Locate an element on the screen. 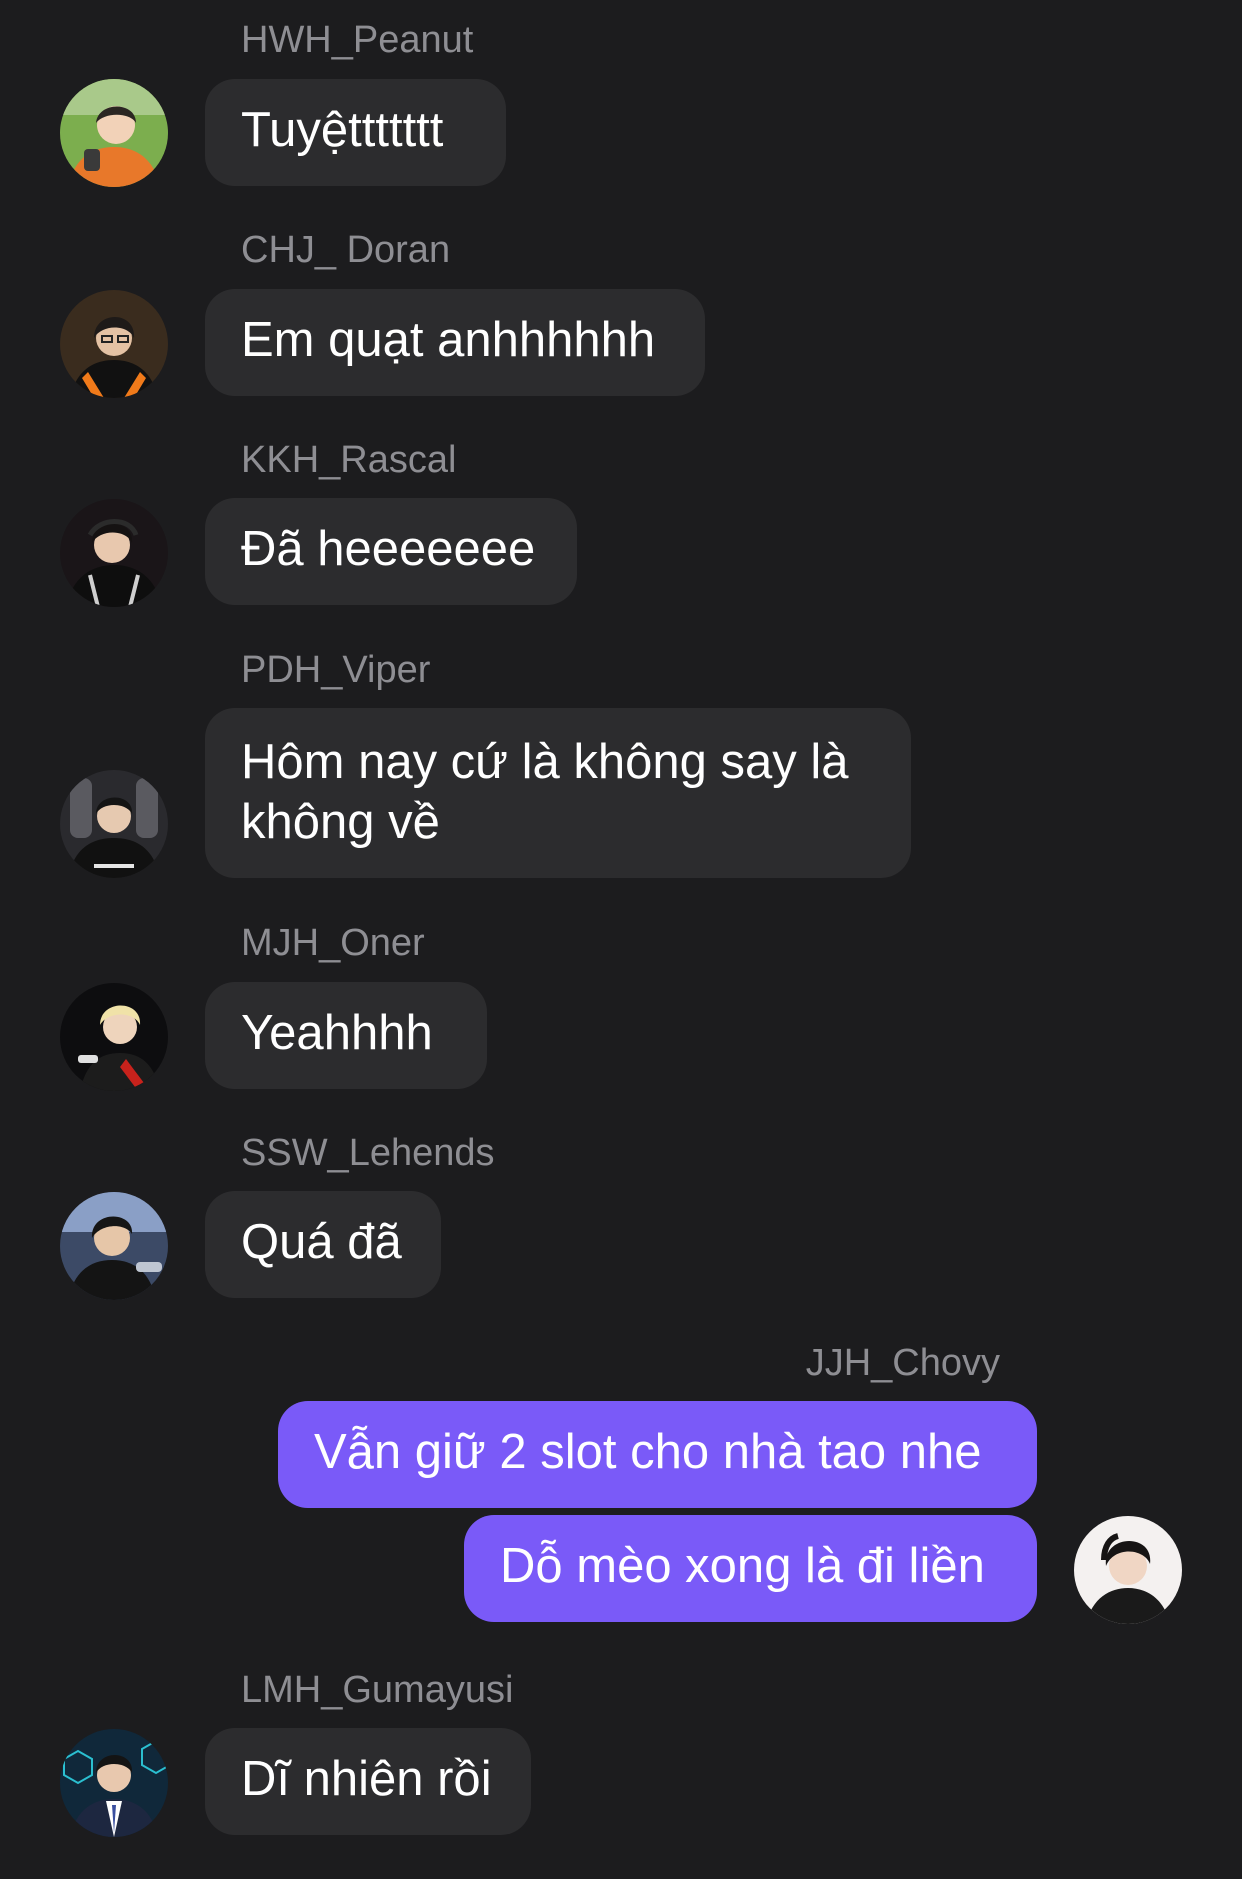 This screenshot has width=1242, height=1879. message-bubble: Dĩ nhiên rồi is located at coordinates (368, 1781).